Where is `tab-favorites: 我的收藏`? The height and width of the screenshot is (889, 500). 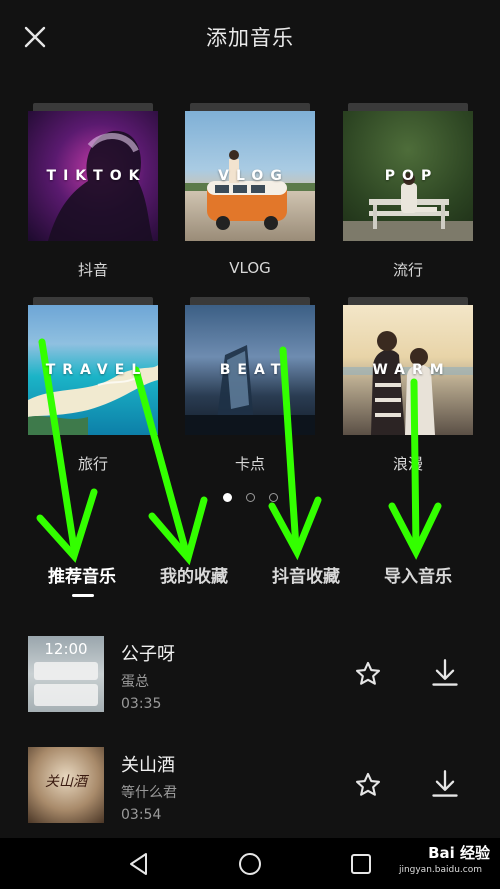 tab-favorites: 我的收藏 is located at coordinates (194, 574).